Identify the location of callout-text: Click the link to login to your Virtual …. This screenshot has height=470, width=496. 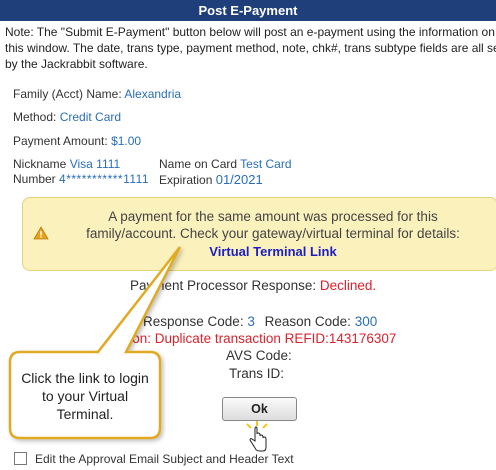
(85, 396).